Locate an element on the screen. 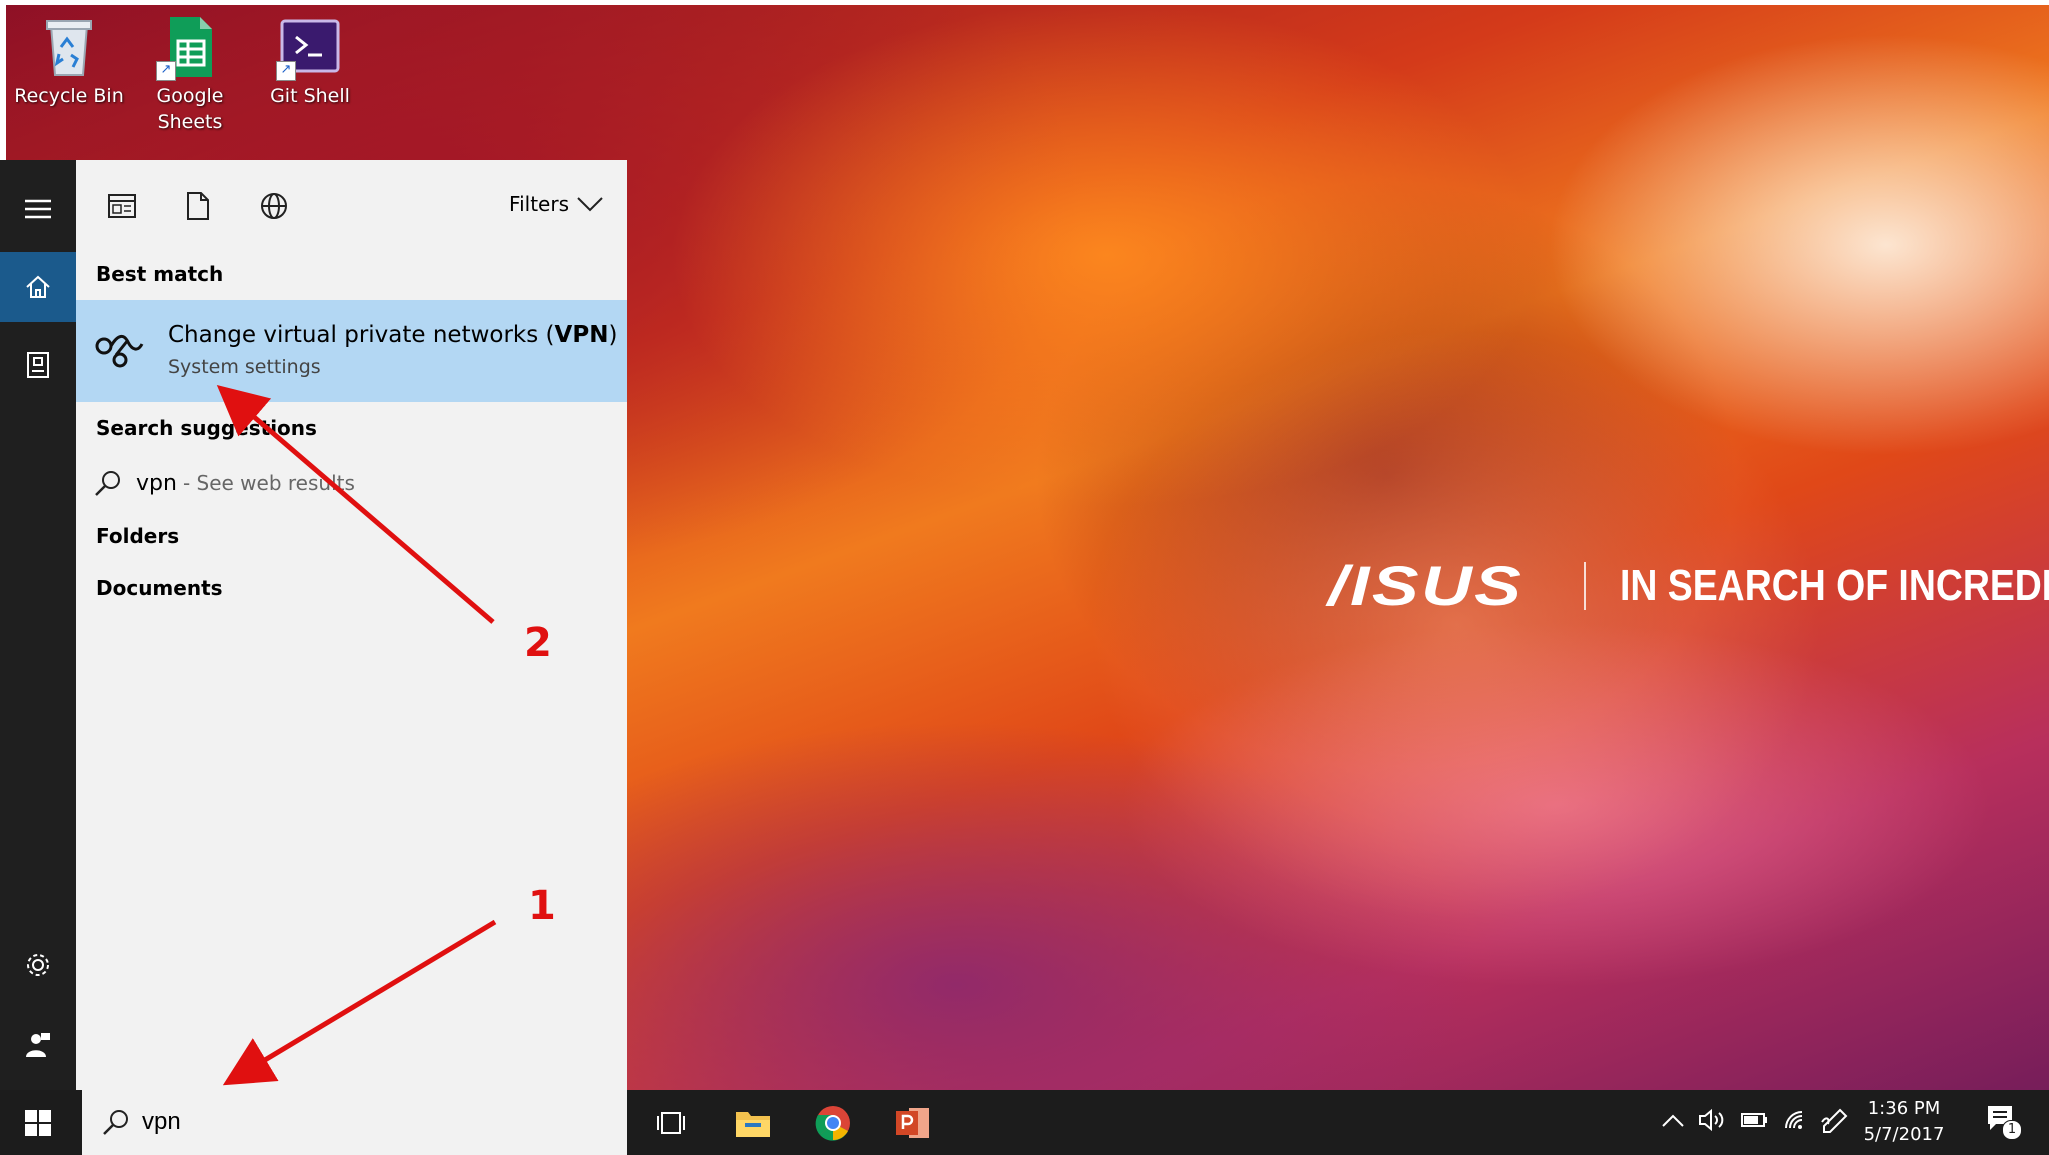 This screenshot has height=1155, width=2049. annotation-label-2: 2 is located at coordinates (538, 643).